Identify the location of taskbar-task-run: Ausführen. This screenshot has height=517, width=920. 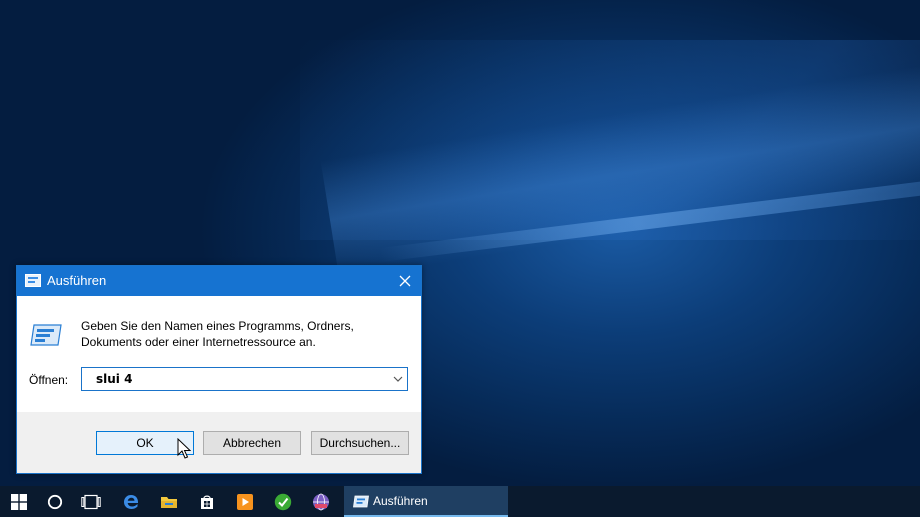
(426, 501).